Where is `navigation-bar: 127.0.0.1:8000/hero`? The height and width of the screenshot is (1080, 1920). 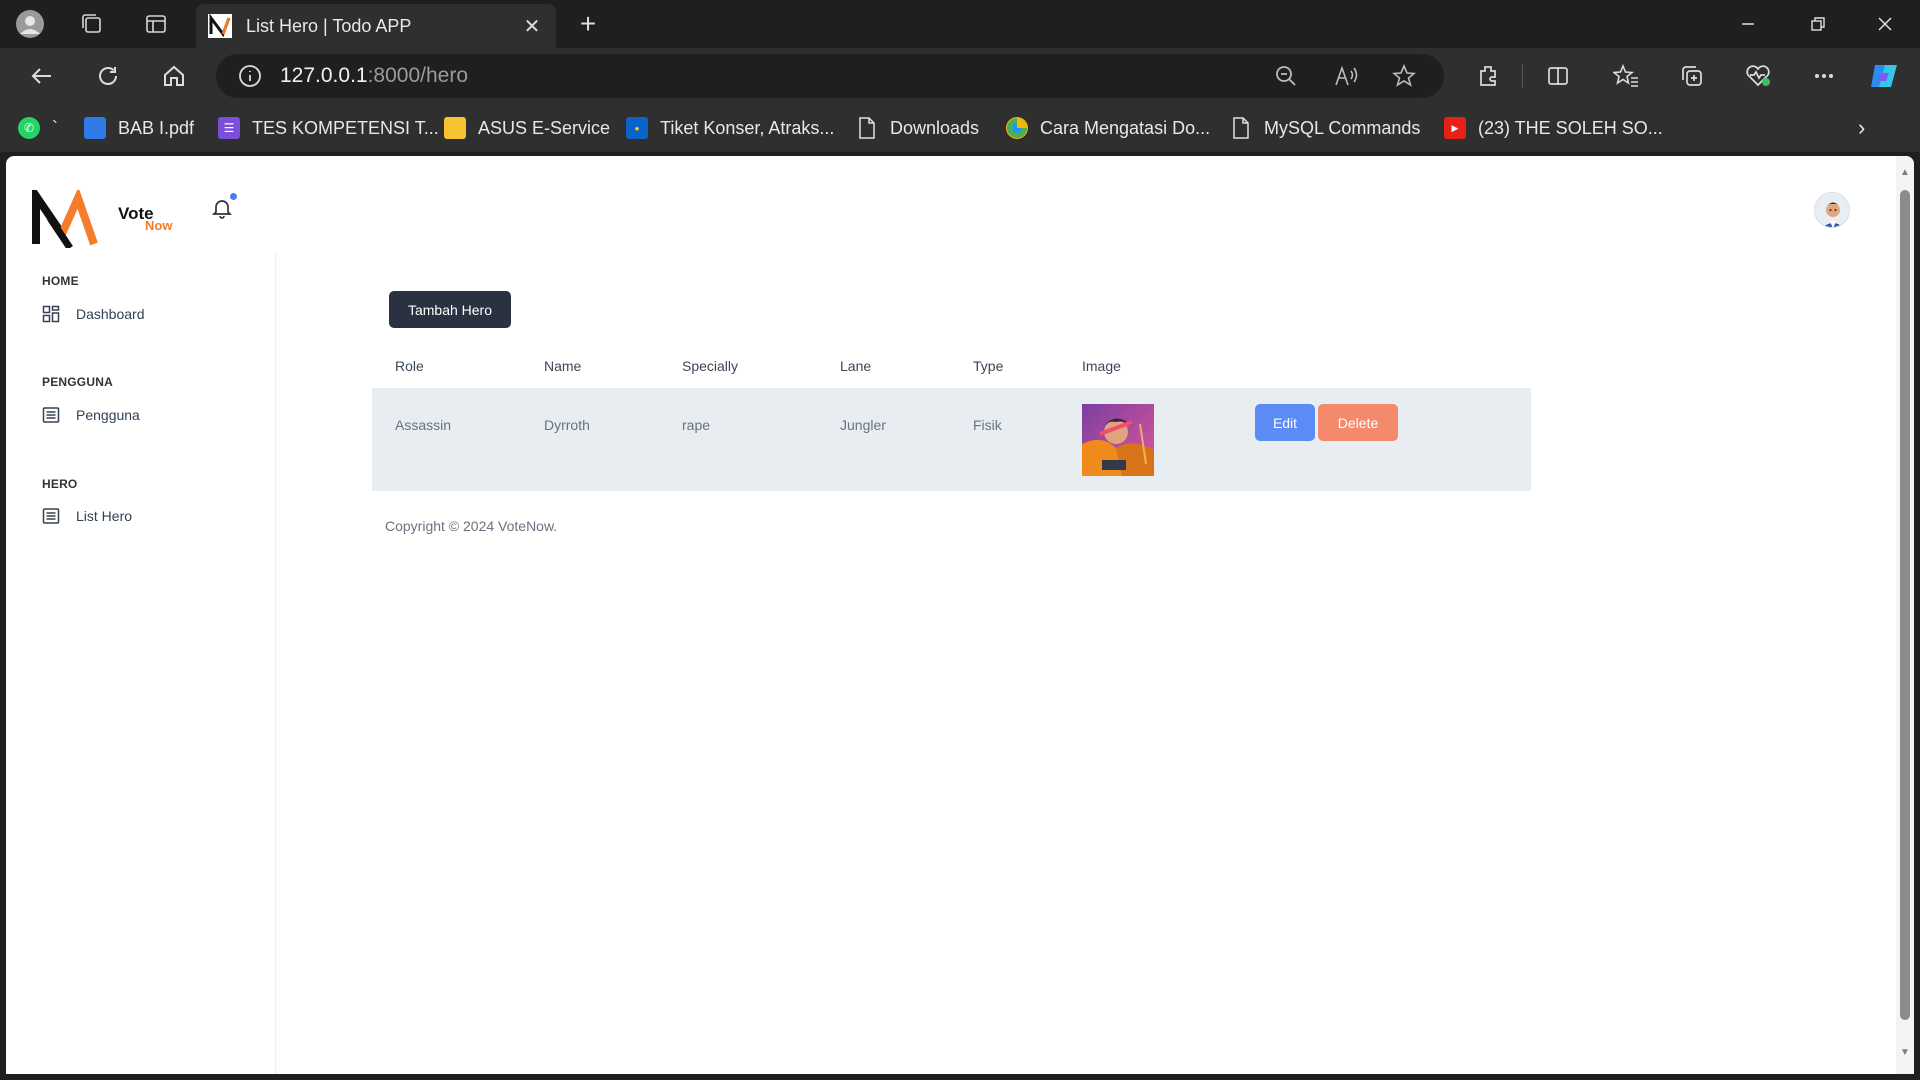
navigation-bar: 127.0.0.1:8000/hero is located at coordinates (960, 76).